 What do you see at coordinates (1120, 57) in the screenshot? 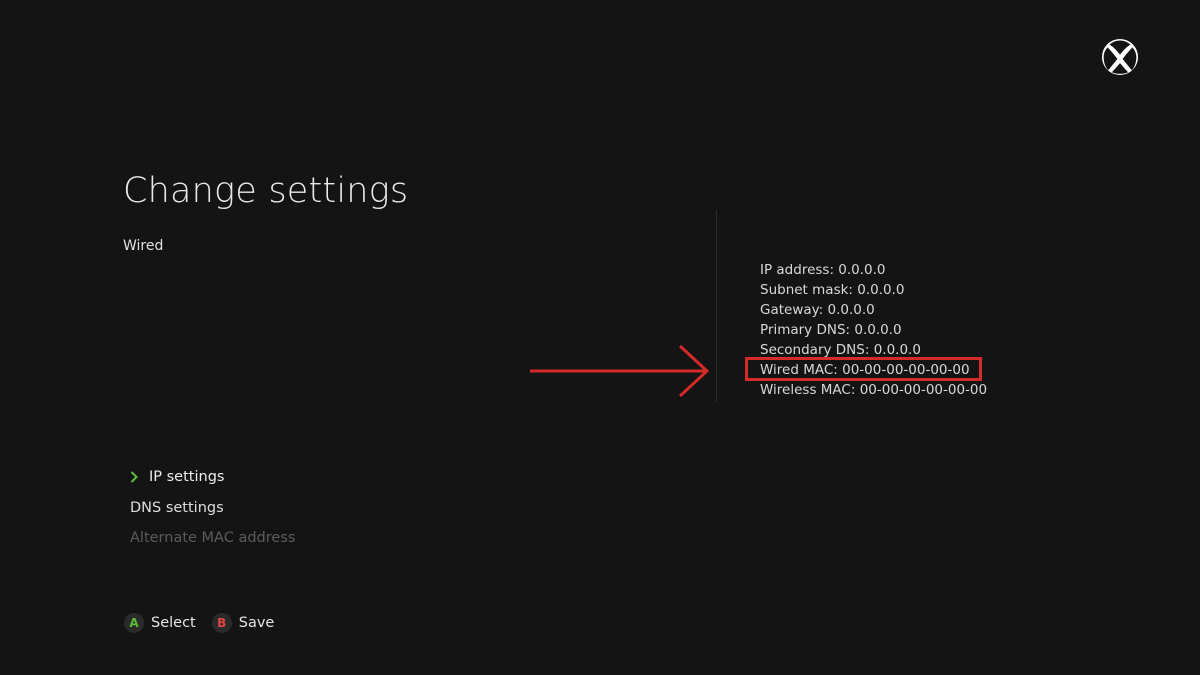
I see `xbox-logo-icon` at bounding box center [1120, 57].